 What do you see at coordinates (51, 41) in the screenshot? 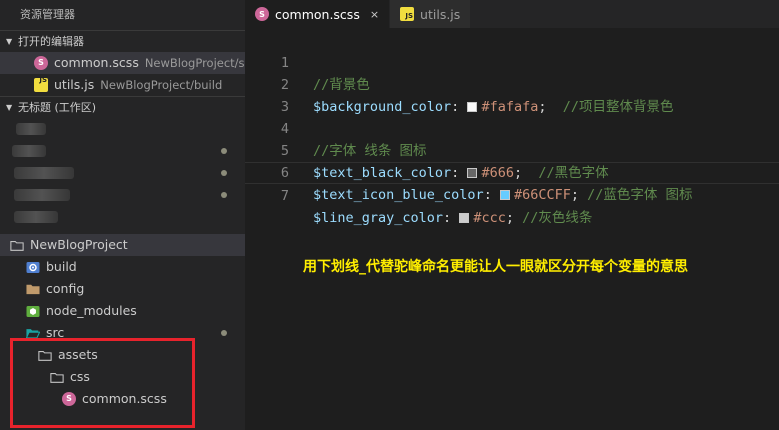
I see `open-editors-label: 打开的编辑器` at bounding box center [51, 41].